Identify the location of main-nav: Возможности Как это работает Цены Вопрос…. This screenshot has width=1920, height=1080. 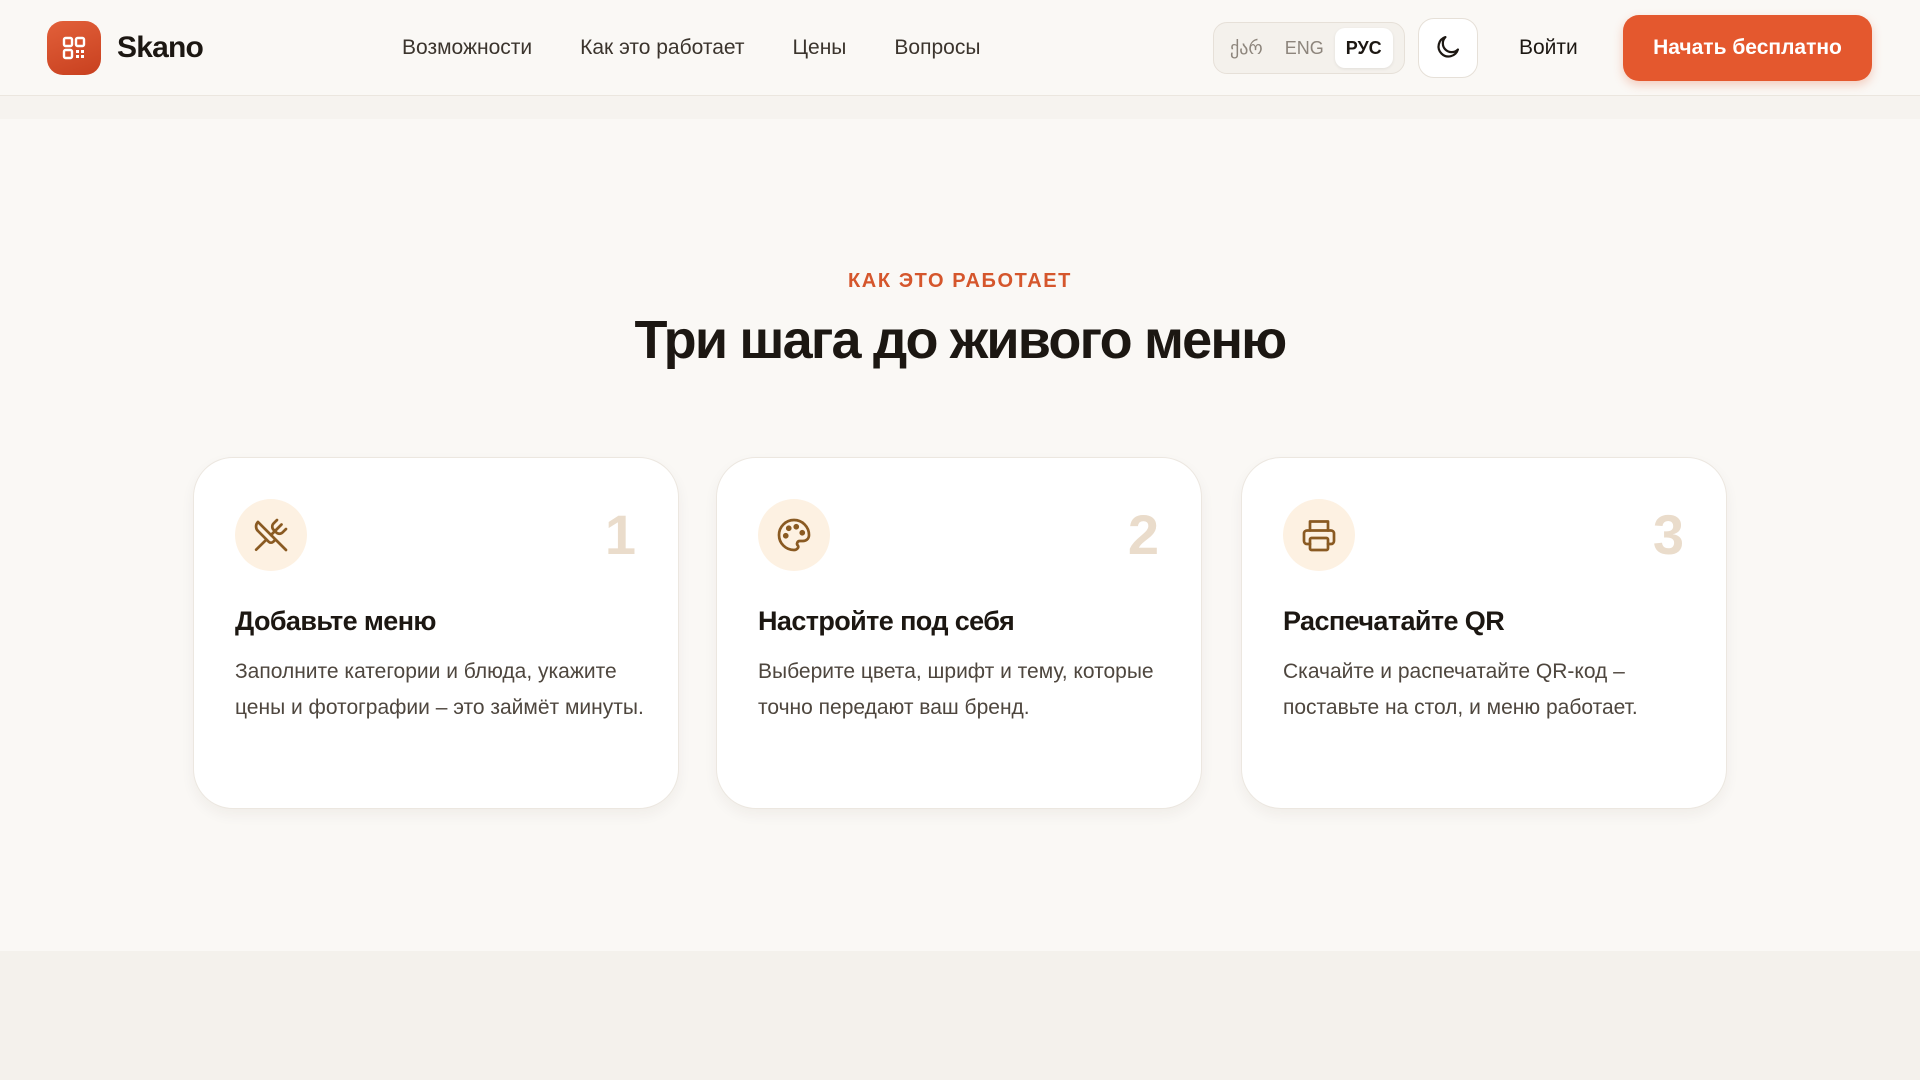
(715, 48).